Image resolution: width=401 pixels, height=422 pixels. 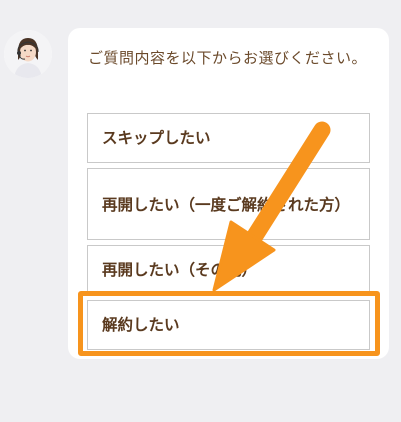 I want to click on option-skip-label: スキップしたい, so click(x=156, y=138).